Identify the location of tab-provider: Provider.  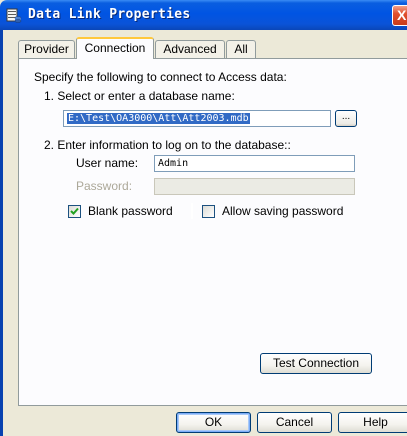
(46, 49).